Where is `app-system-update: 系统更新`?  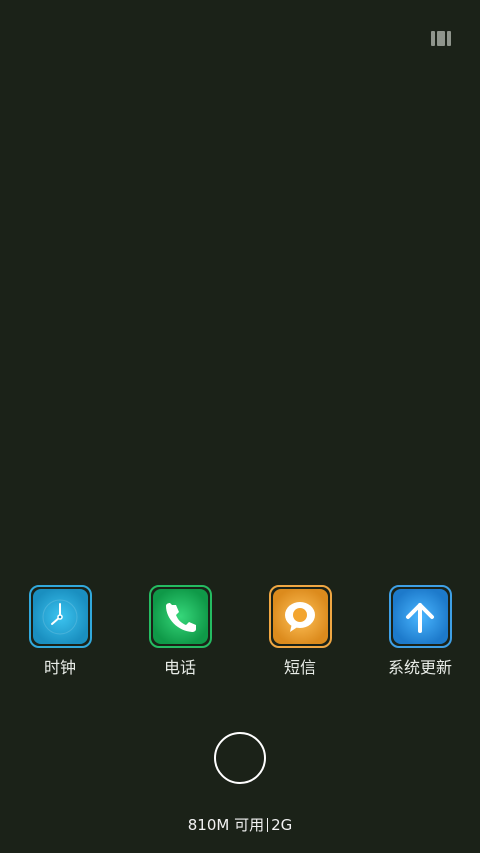 app-system-update: 系统更新 is located at coordinates (420, 637).